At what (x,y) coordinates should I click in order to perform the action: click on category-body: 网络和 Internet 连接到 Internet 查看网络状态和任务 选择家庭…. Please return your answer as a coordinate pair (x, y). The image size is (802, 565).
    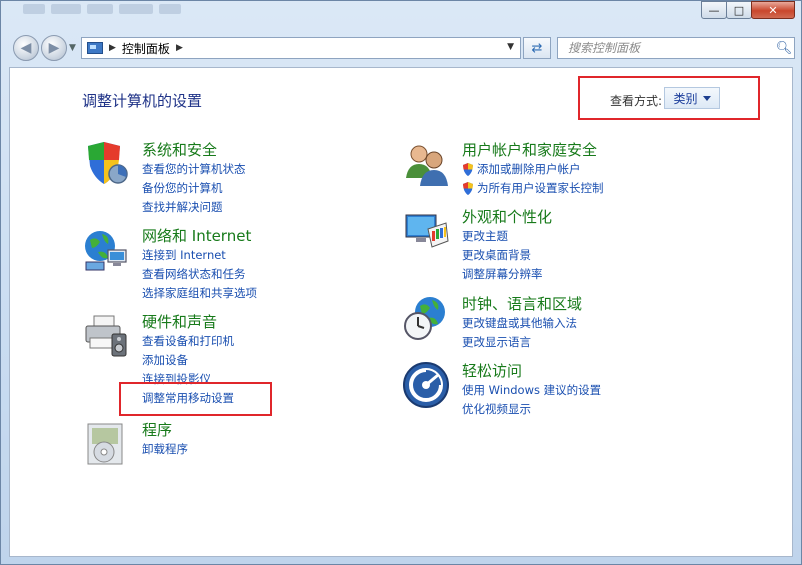
    Looking at the image, I should click on (199, 264).